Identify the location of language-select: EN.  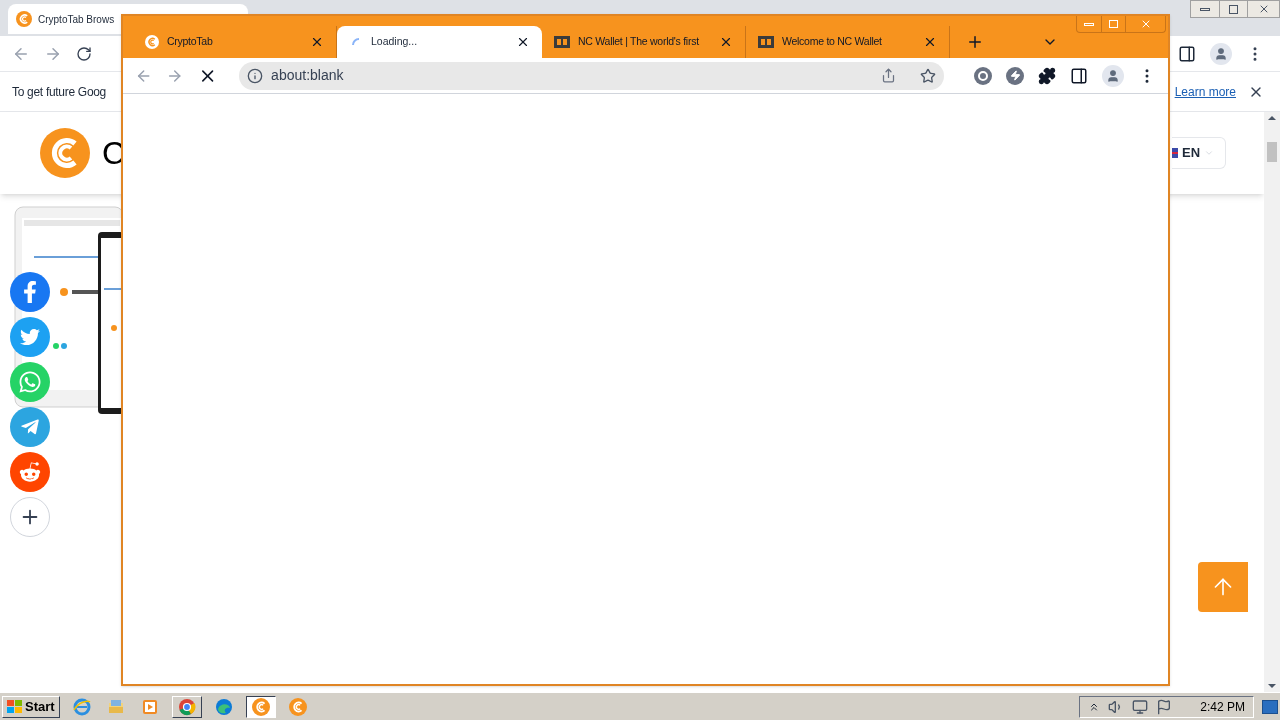
(1199, 153).